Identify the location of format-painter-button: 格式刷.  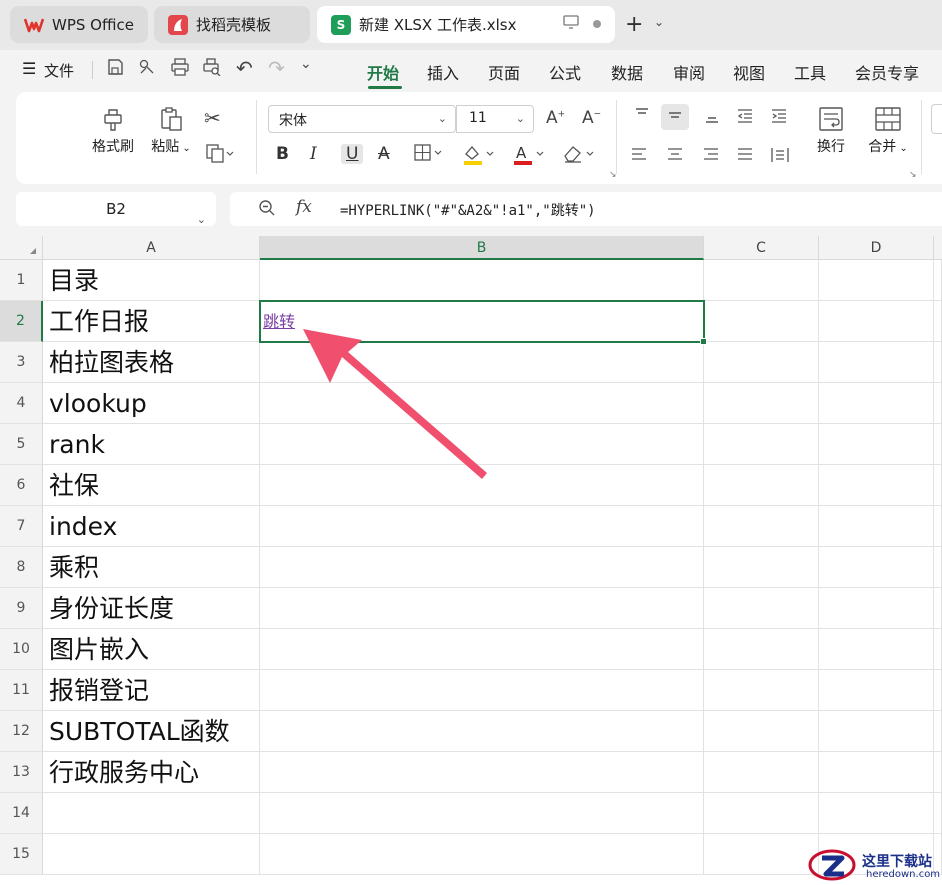
(113, 131).